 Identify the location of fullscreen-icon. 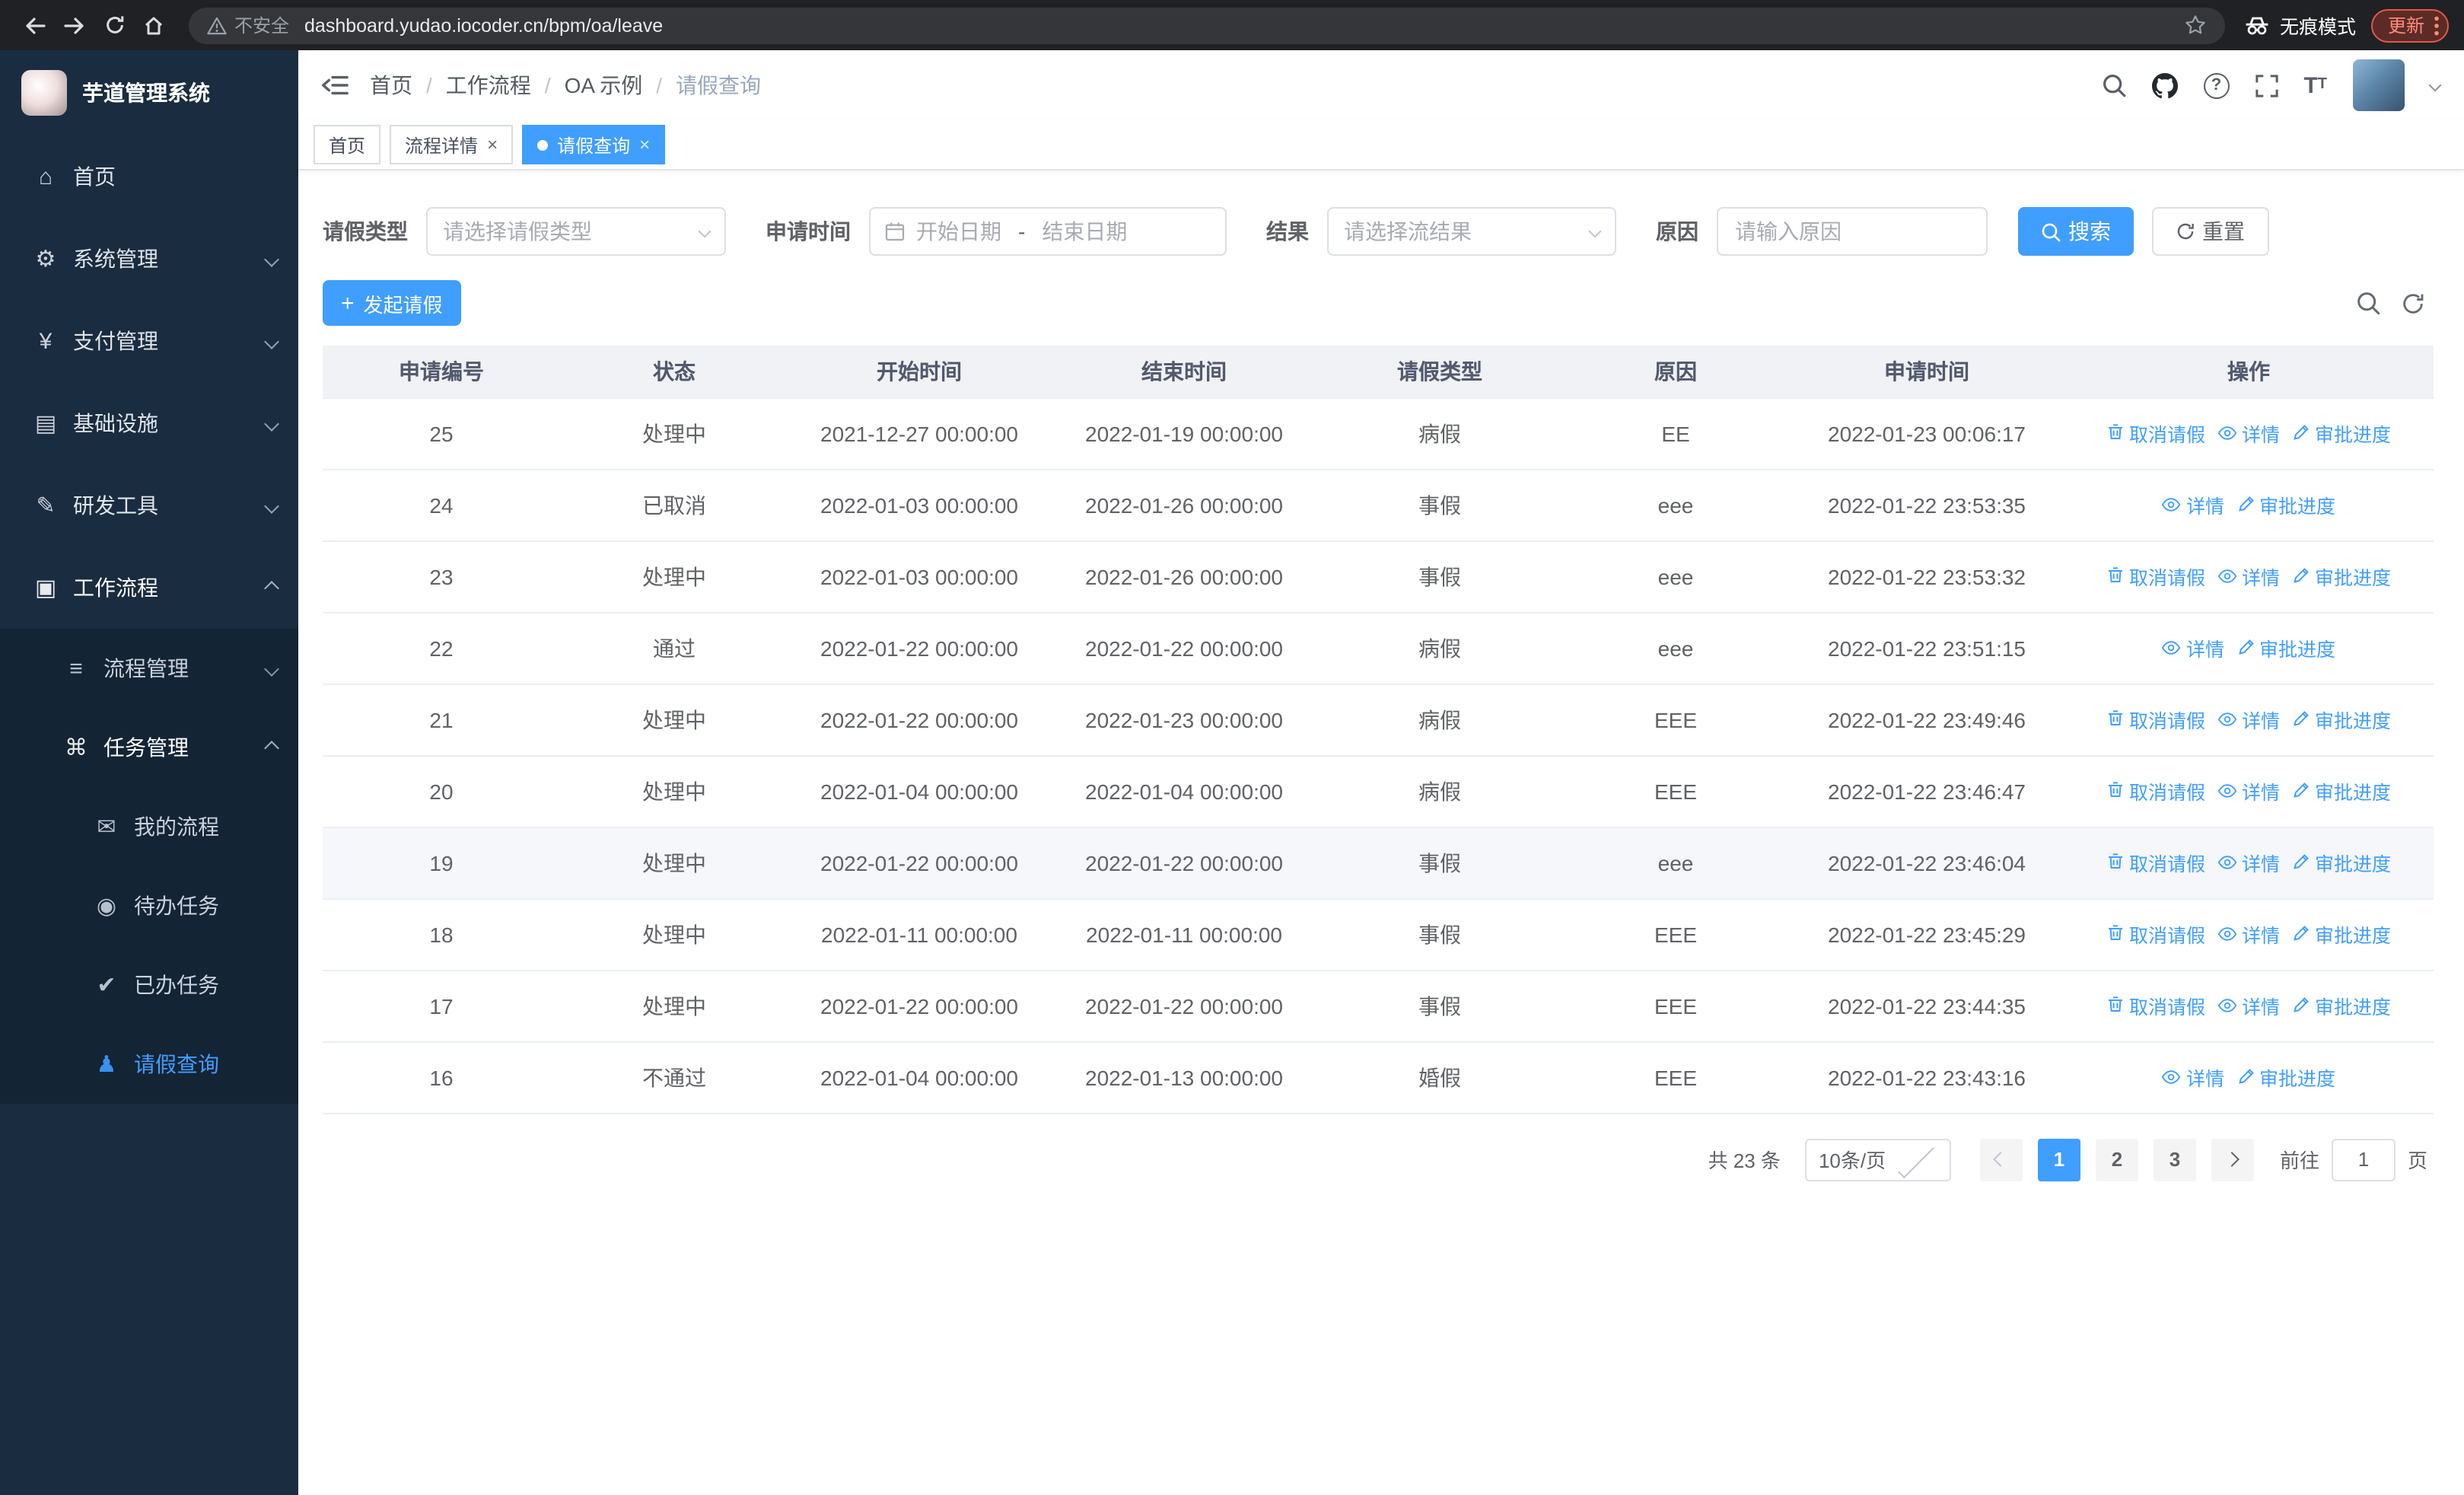
(2266, 86).